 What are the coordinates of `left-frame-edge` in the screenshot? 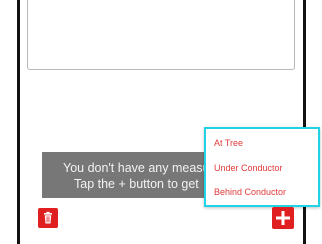 It's located at (18, 122).